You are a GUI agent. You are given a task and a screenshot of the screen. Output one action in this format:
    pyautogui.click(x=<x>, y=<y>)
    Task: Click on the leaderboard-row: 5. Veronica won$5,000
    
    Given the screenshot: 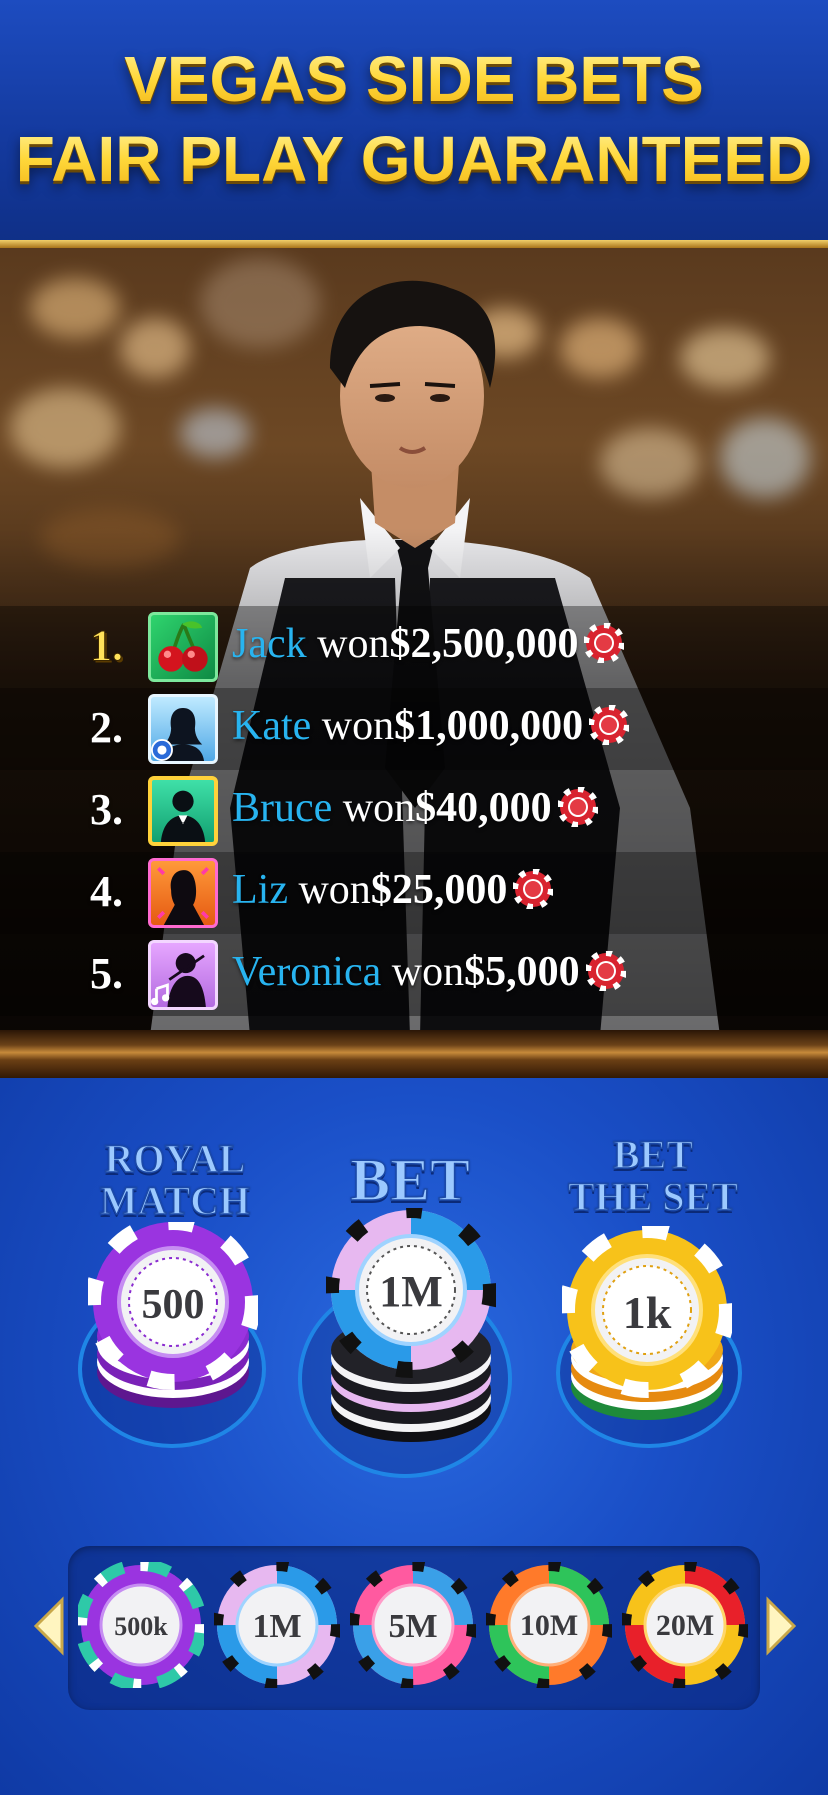 What is the action you would take?
    pyautogui.click(x=414, y=975)
    